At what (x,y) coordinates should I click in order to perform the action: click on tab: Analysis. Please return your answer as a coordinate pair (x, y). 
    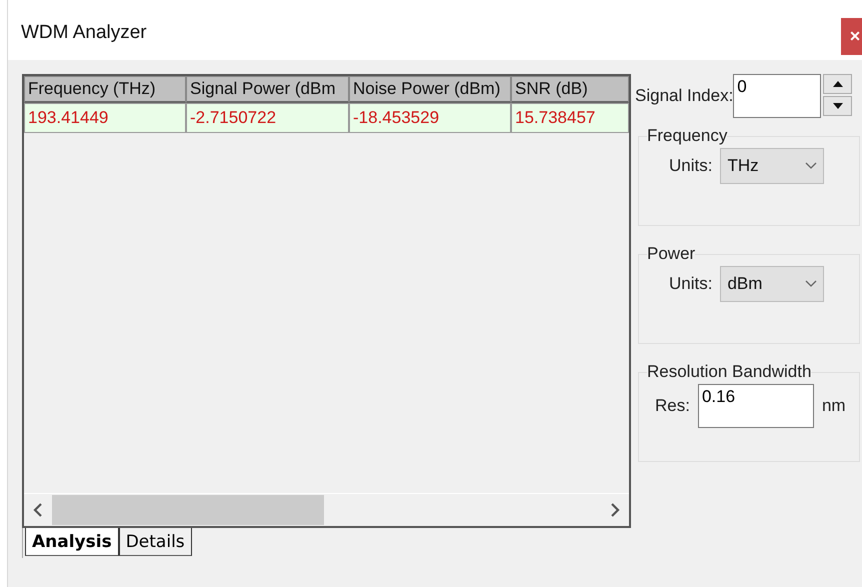
    Looking at the image, I should click on (72, 542).